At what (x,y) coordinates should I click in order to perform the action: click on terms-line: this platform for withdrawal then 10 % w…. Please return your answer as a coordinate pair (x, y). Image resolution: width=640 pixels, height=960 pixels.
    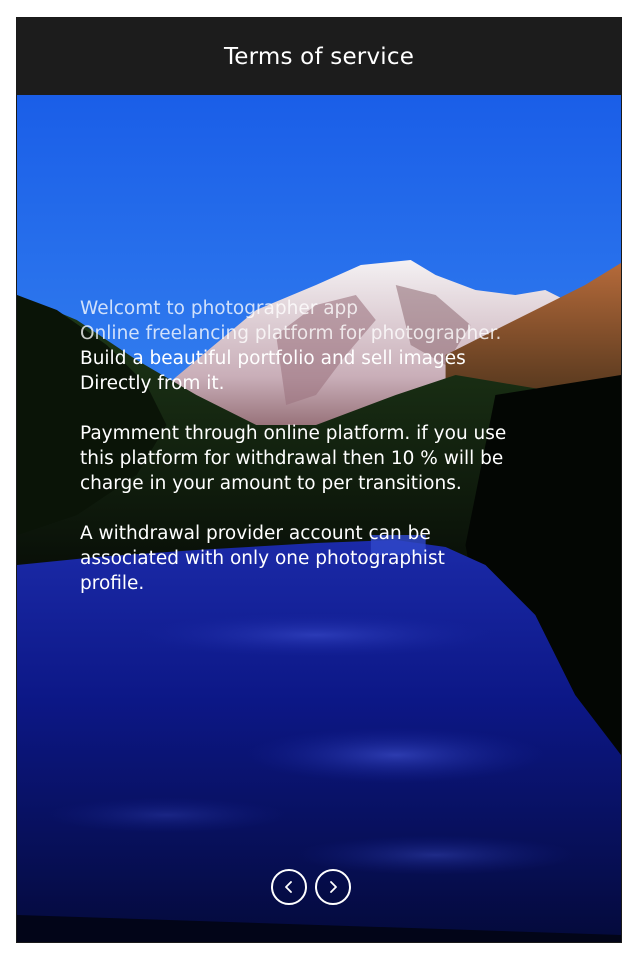
    Looking at the image, I should click on (292, 458).